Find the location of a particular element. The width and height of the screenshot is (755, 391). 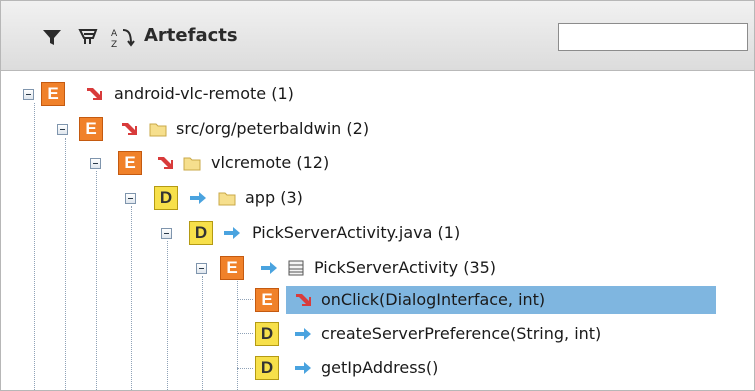

tree-node-onclick: E onClick(DialogInterface, int) is located at coordinates (361, 300).